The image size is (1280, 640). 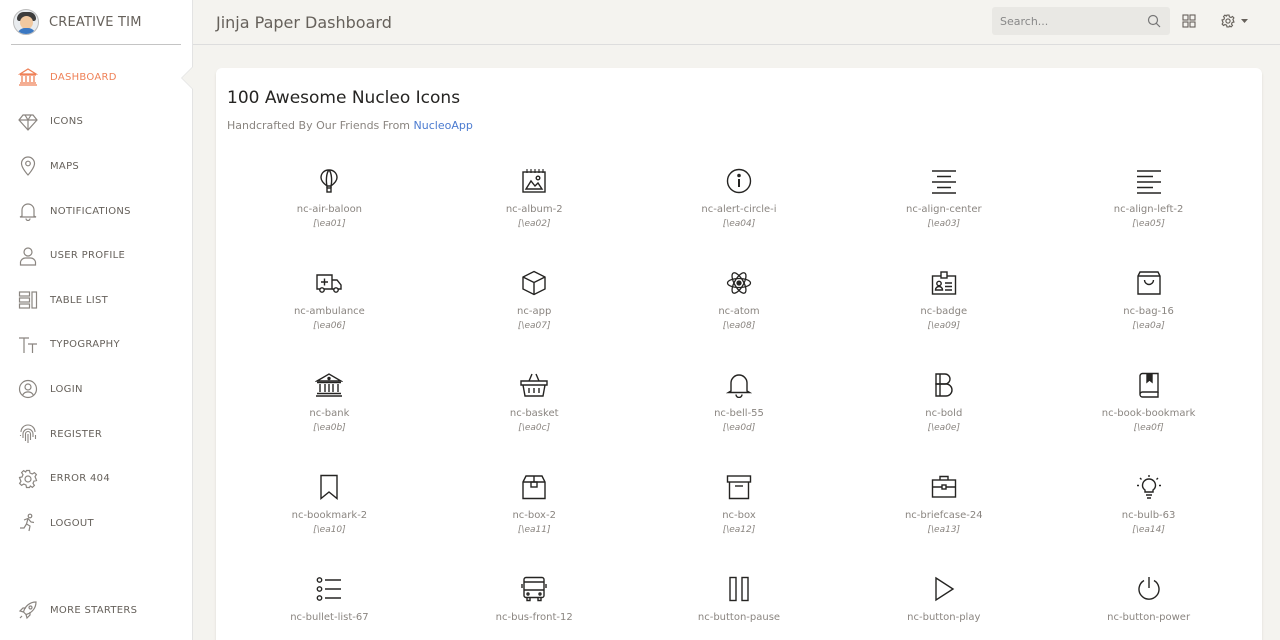 I want to click on icon-name: nc-album-2, so click(x=534, y=209).